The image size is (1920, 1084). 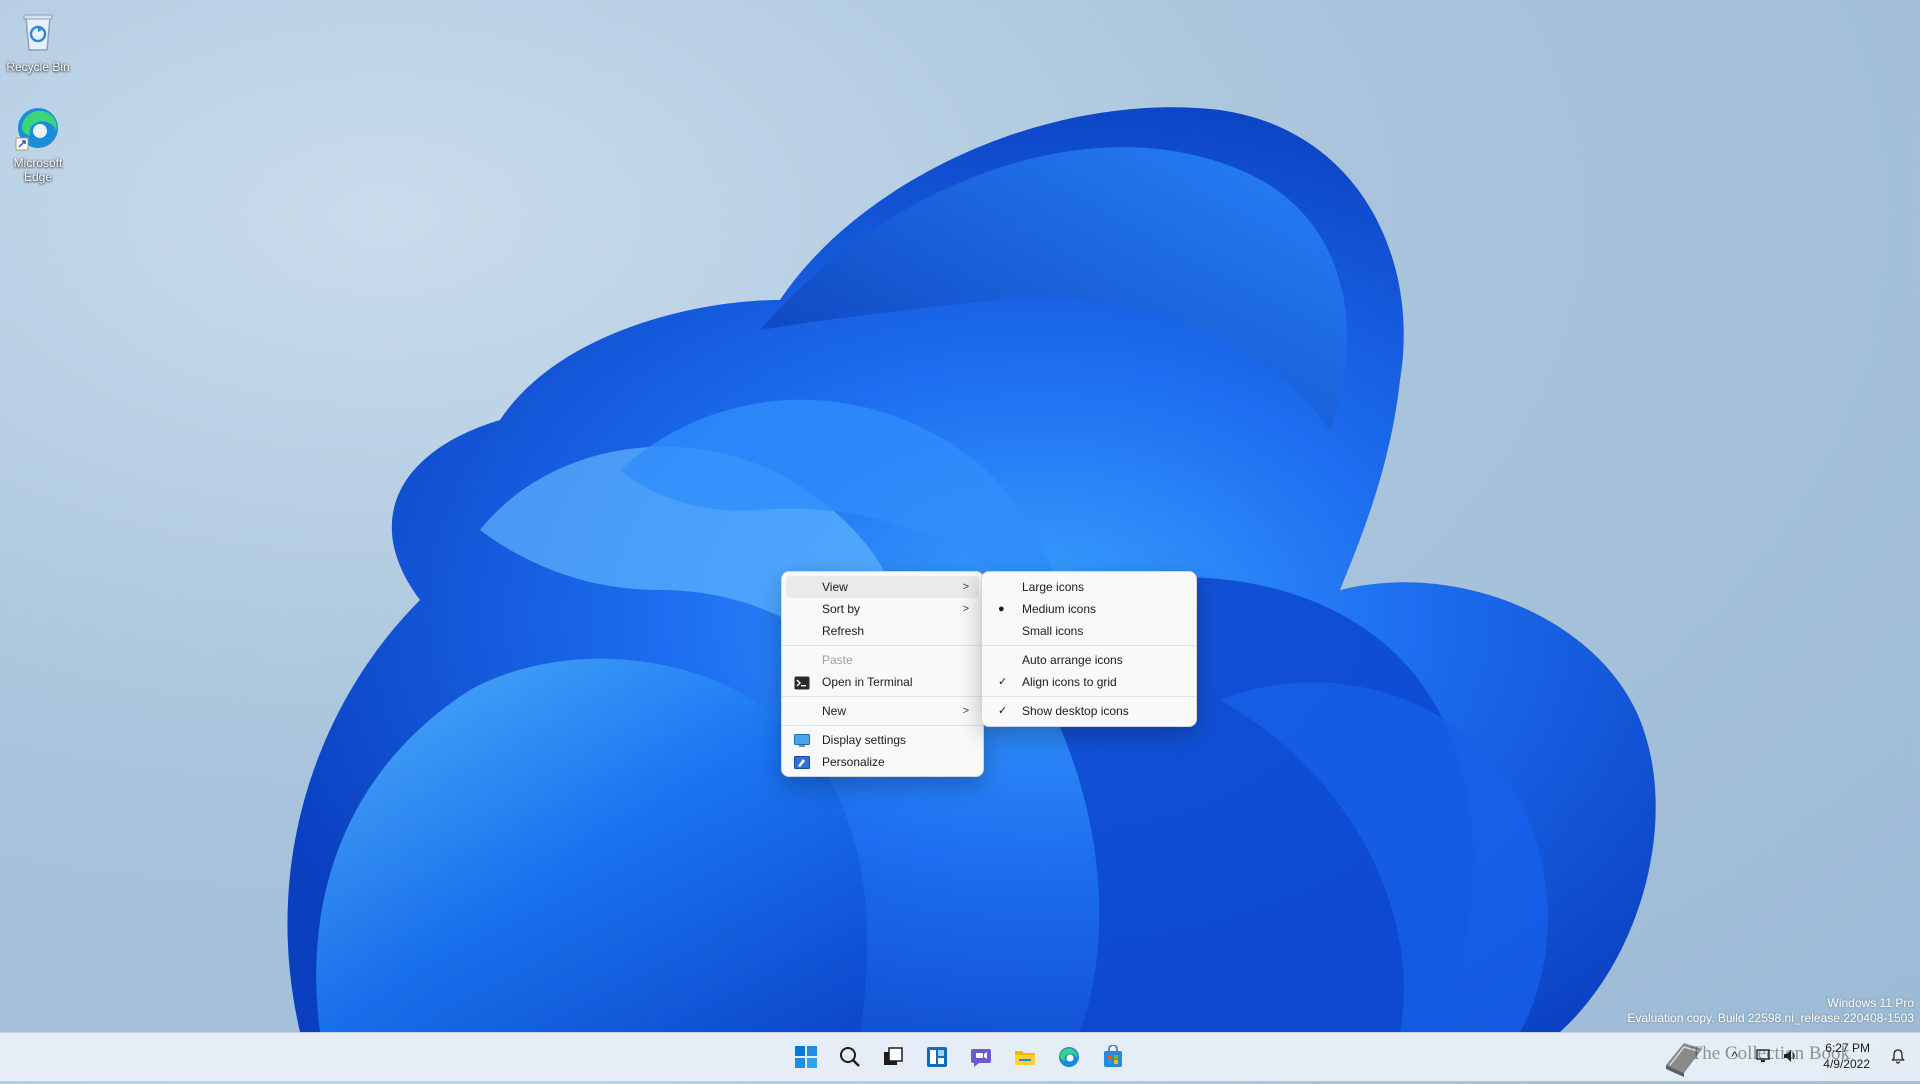 I want to click on start-button, so click(x=806, y=1057).